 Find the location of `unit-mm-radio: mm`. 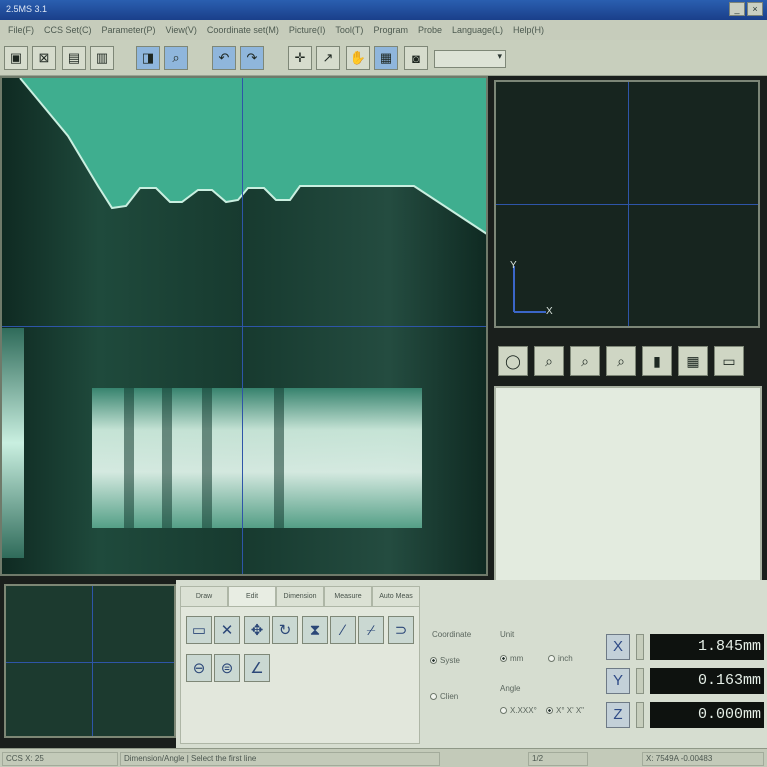

unit-mm-radio: mm is located at coordinates (511, 658).